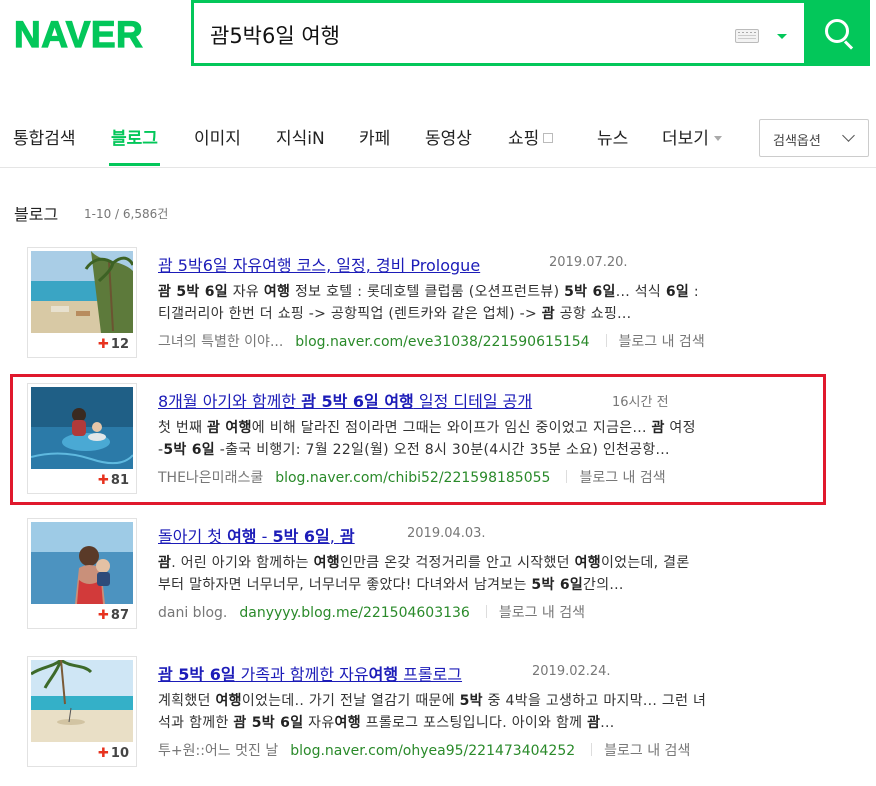 This screenshot has height=786, width=876. What do you see at coordinates (640, 292) in the screenshot?
I see `desc-text: ... 석식` at bounding box center [640, 292].